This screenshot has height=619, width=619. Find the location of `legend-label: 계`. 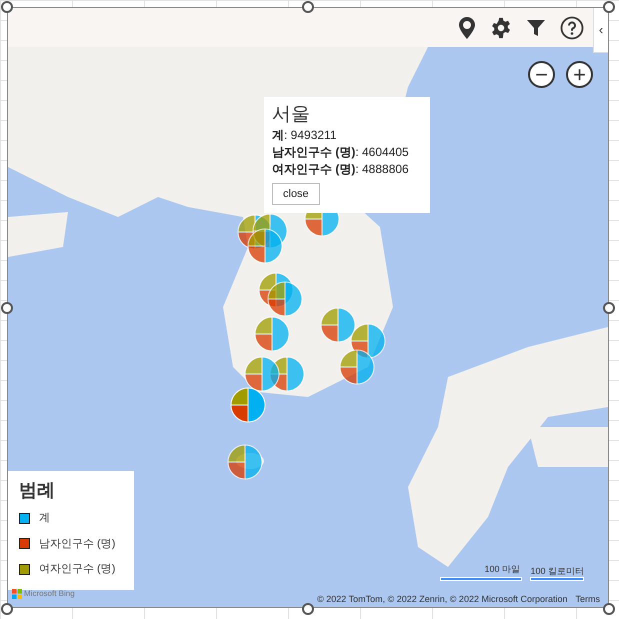

legend-label: 계 is located at coordinates (44, 518).